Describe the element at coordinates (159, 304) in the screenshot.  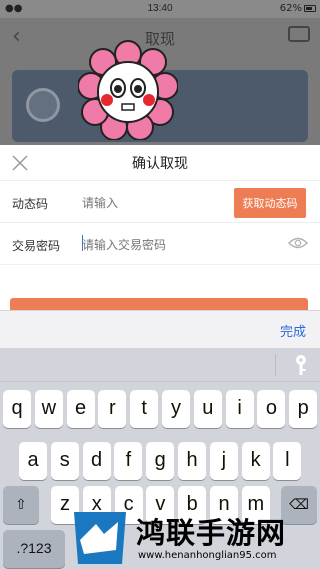
I see `confirm-button` at that location.